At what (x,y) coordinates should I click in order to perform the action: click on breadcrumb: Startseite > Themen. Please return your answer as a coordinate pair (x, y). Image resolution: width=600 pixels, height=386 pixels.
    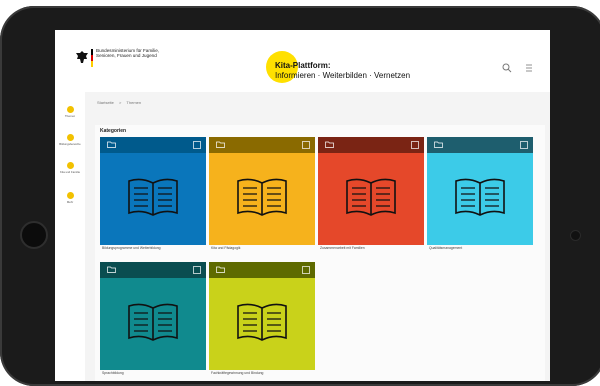
    Looking at the image, I should click on (121, 102).